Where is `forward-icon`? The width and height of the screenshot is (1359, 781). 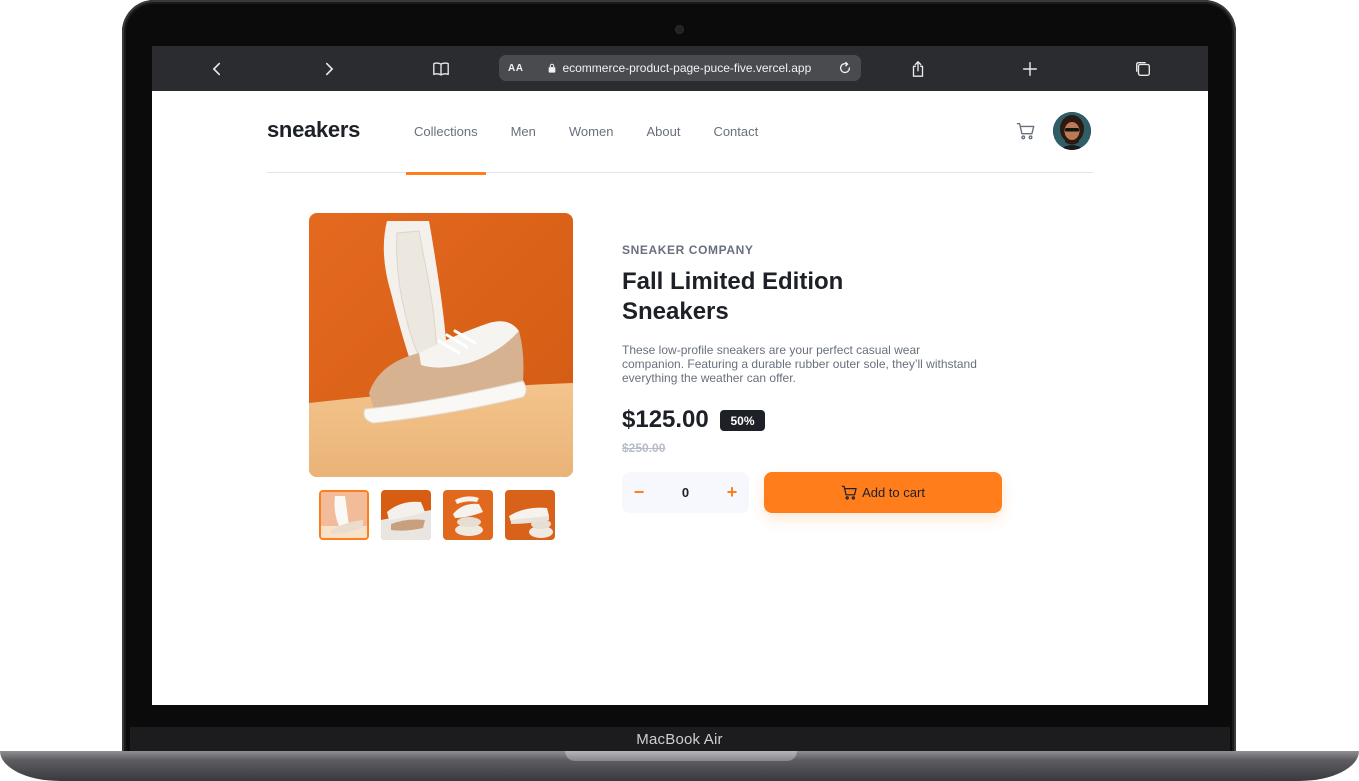
forward-icon is located at coordinates (329, 69).